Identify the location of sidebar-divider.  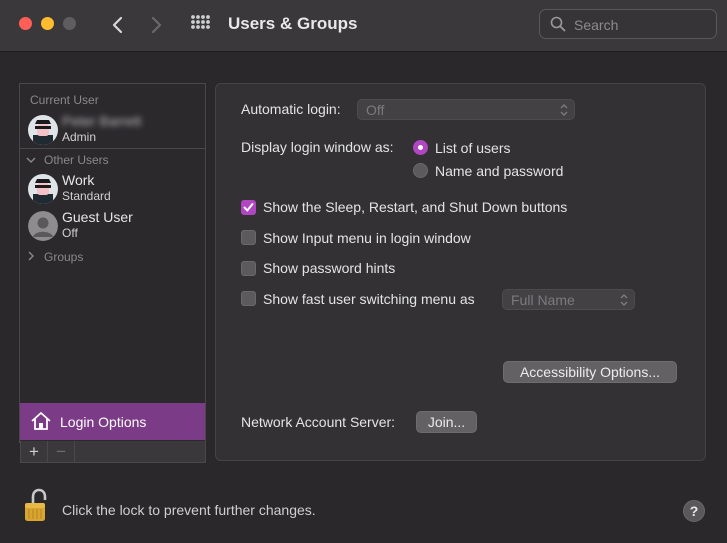
(112, 148).